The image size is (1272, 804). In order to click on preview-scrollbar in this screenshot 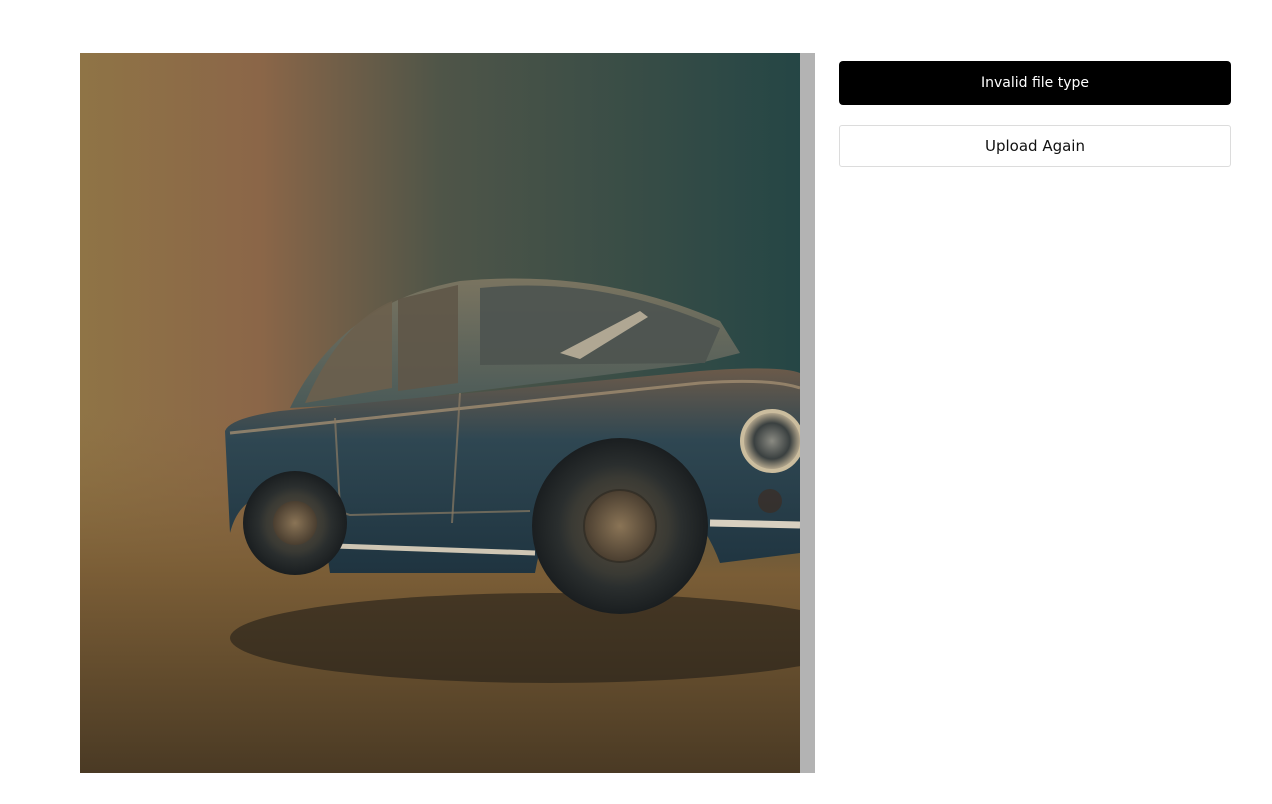, I will do `click(807, 413)`.